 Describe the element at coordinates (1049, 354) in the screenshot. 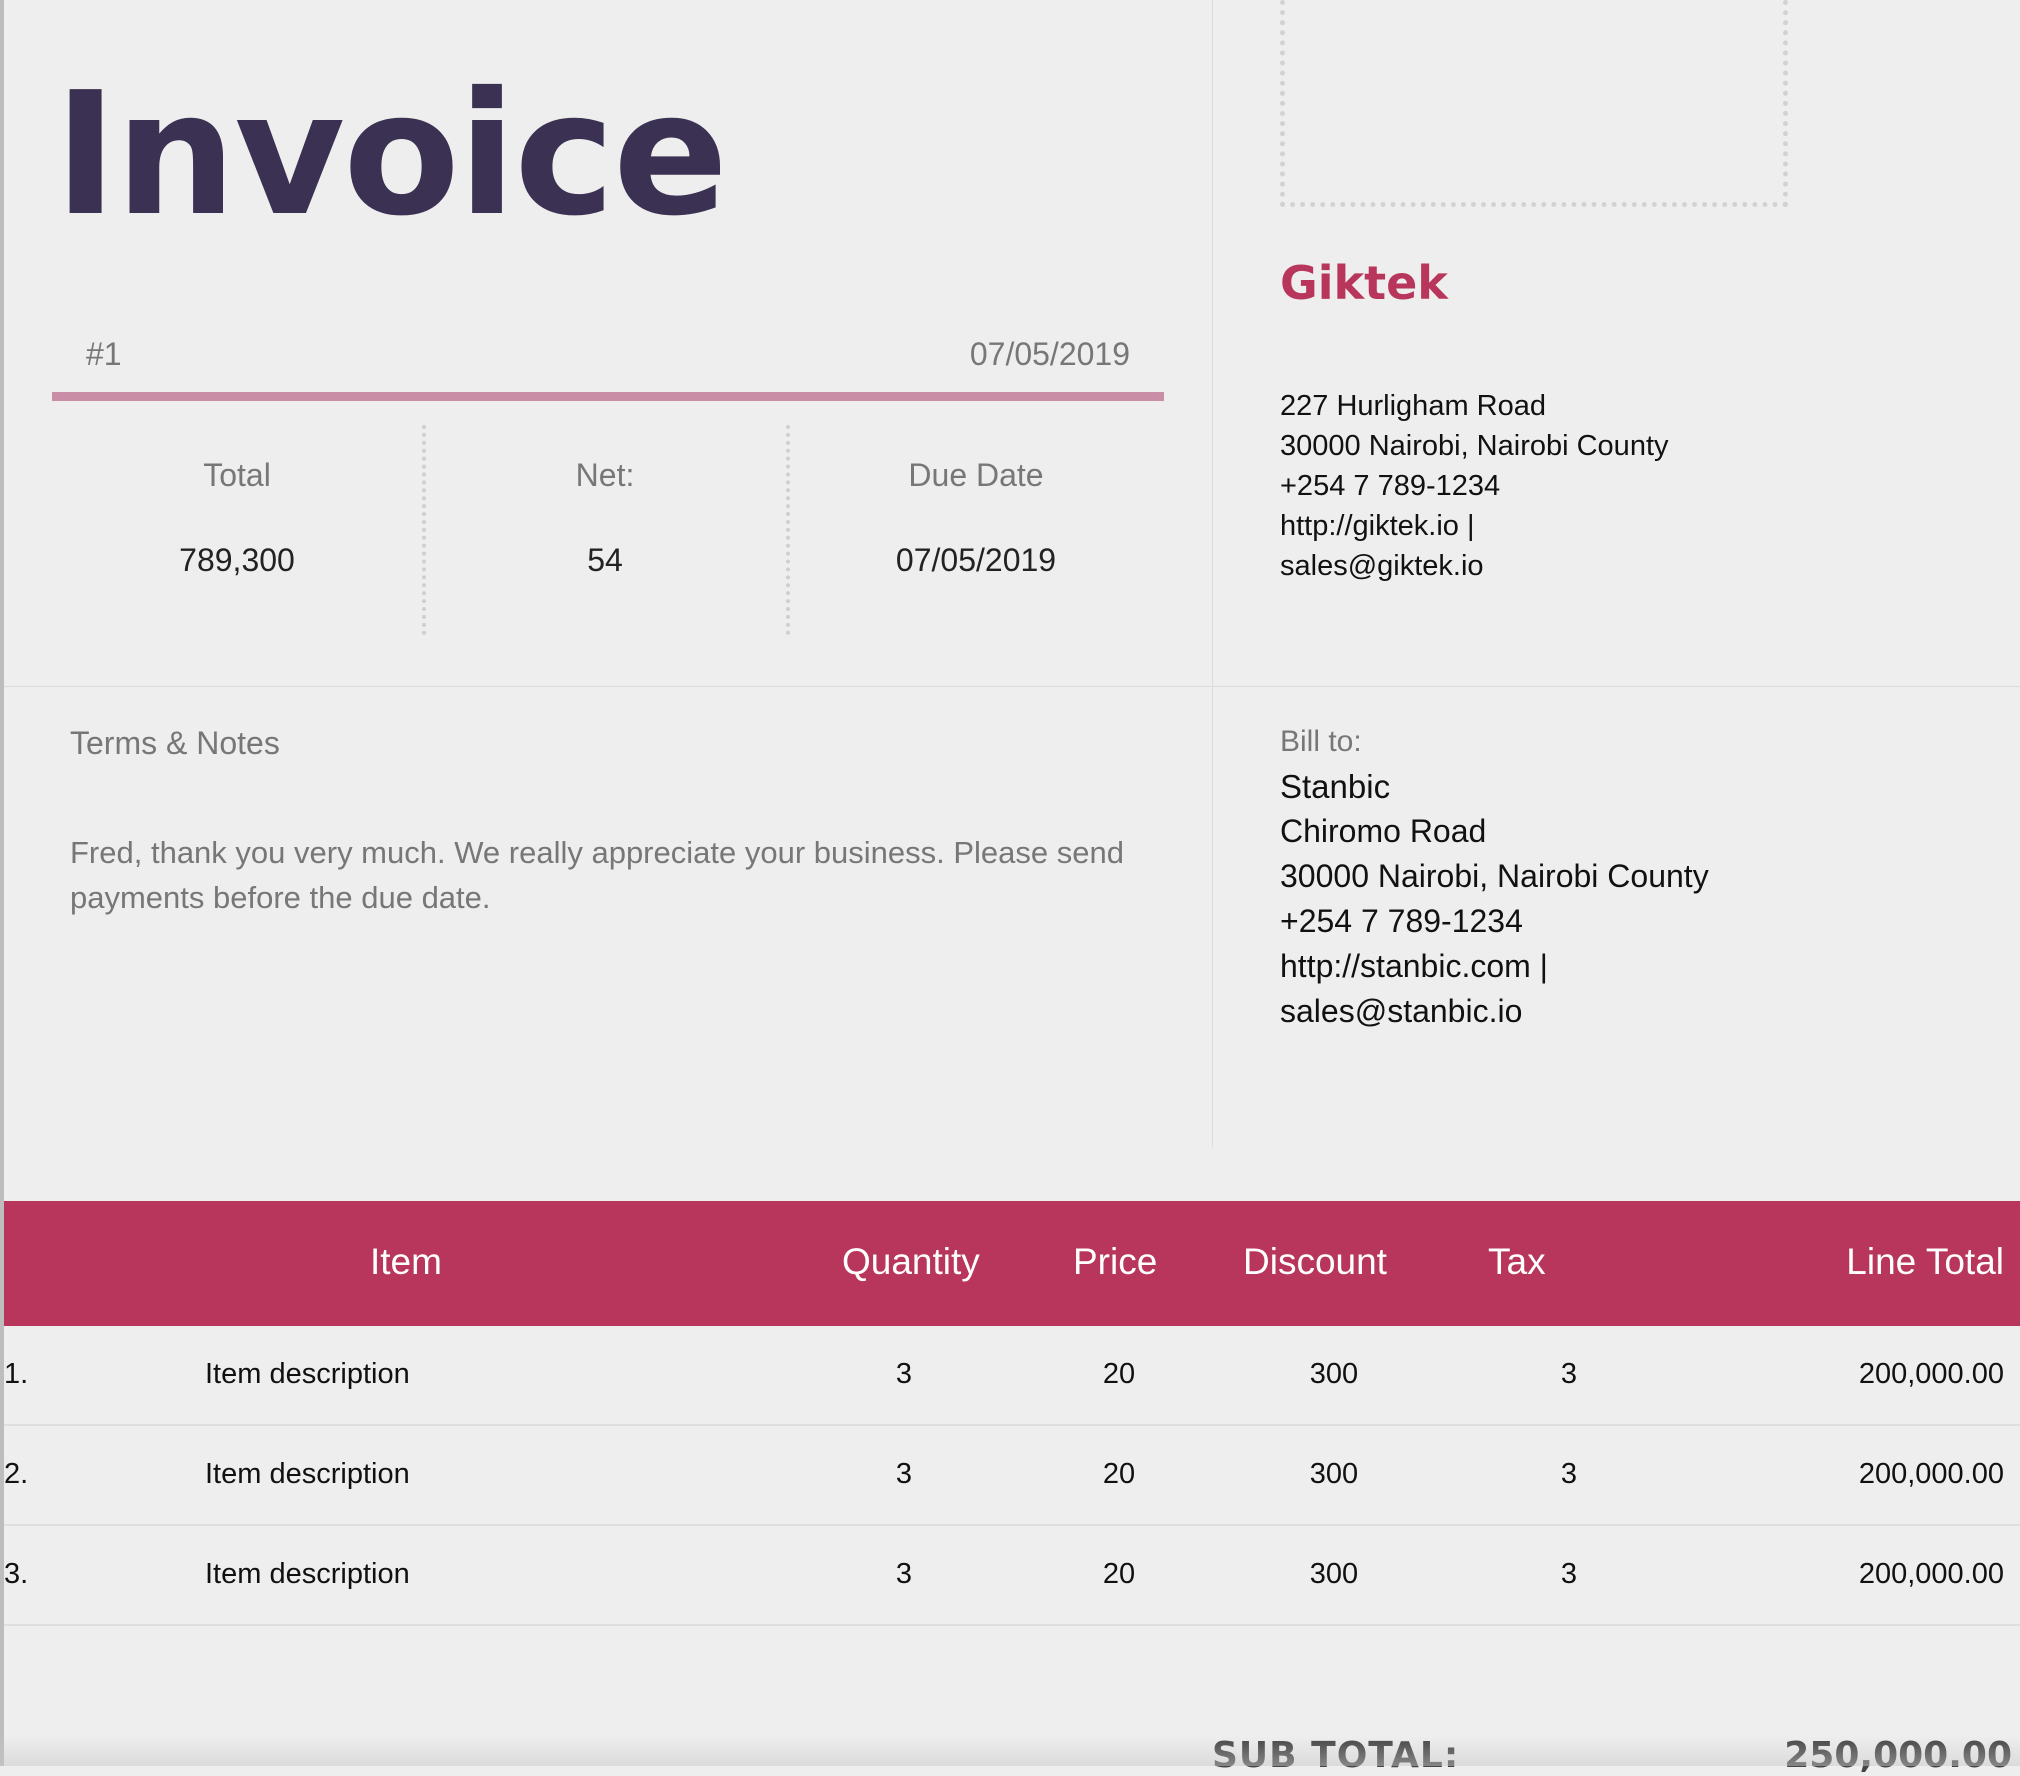

I see `invoice-date: 07/05/2019` at that location.